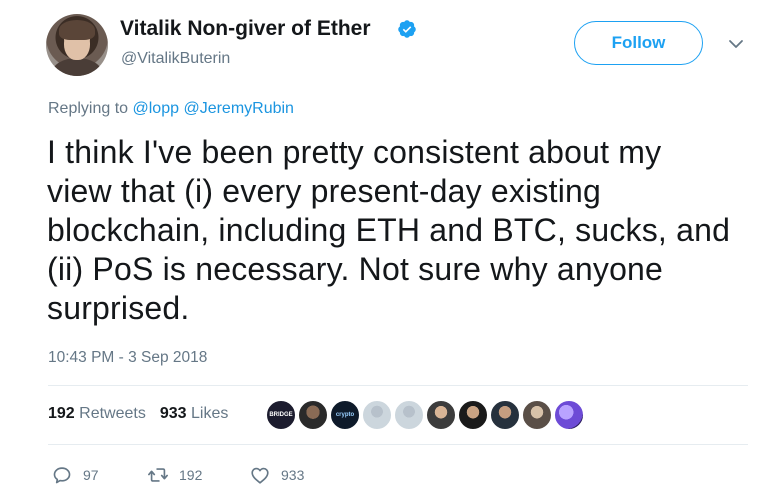 The width and height of the screenshot is (784, 496). I want to click on liker-avatar-label: BRIDGE, so click(281, 415).